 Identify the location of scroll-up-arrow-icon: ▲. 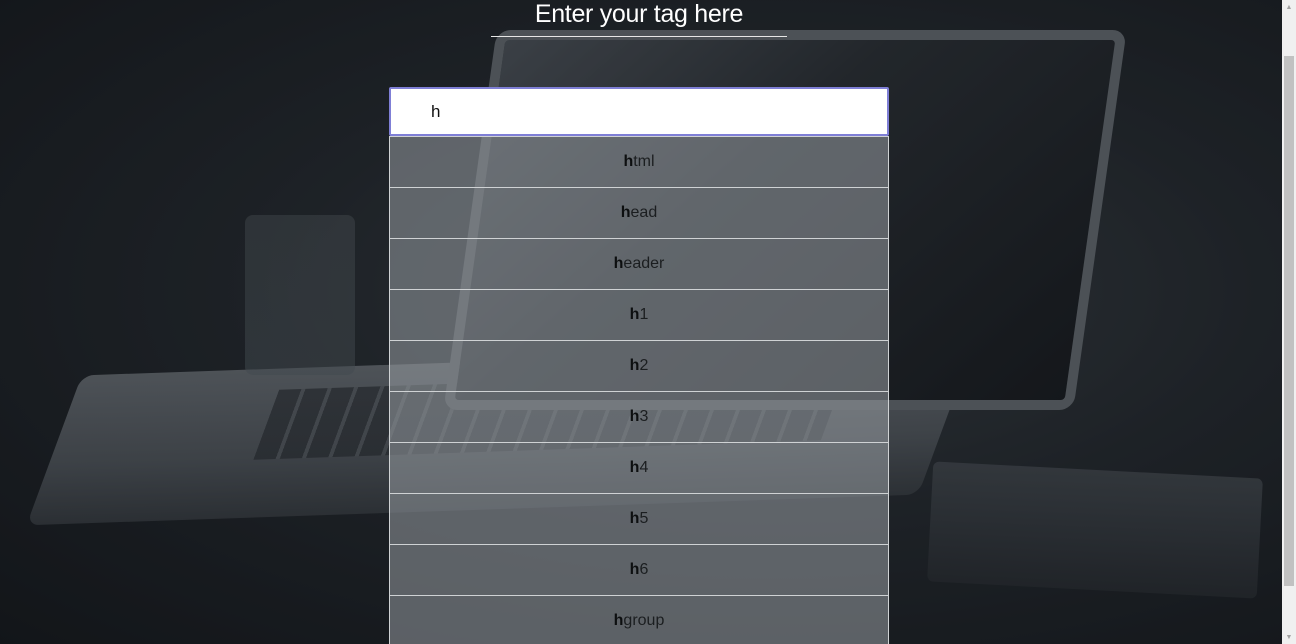
(1289, 7).